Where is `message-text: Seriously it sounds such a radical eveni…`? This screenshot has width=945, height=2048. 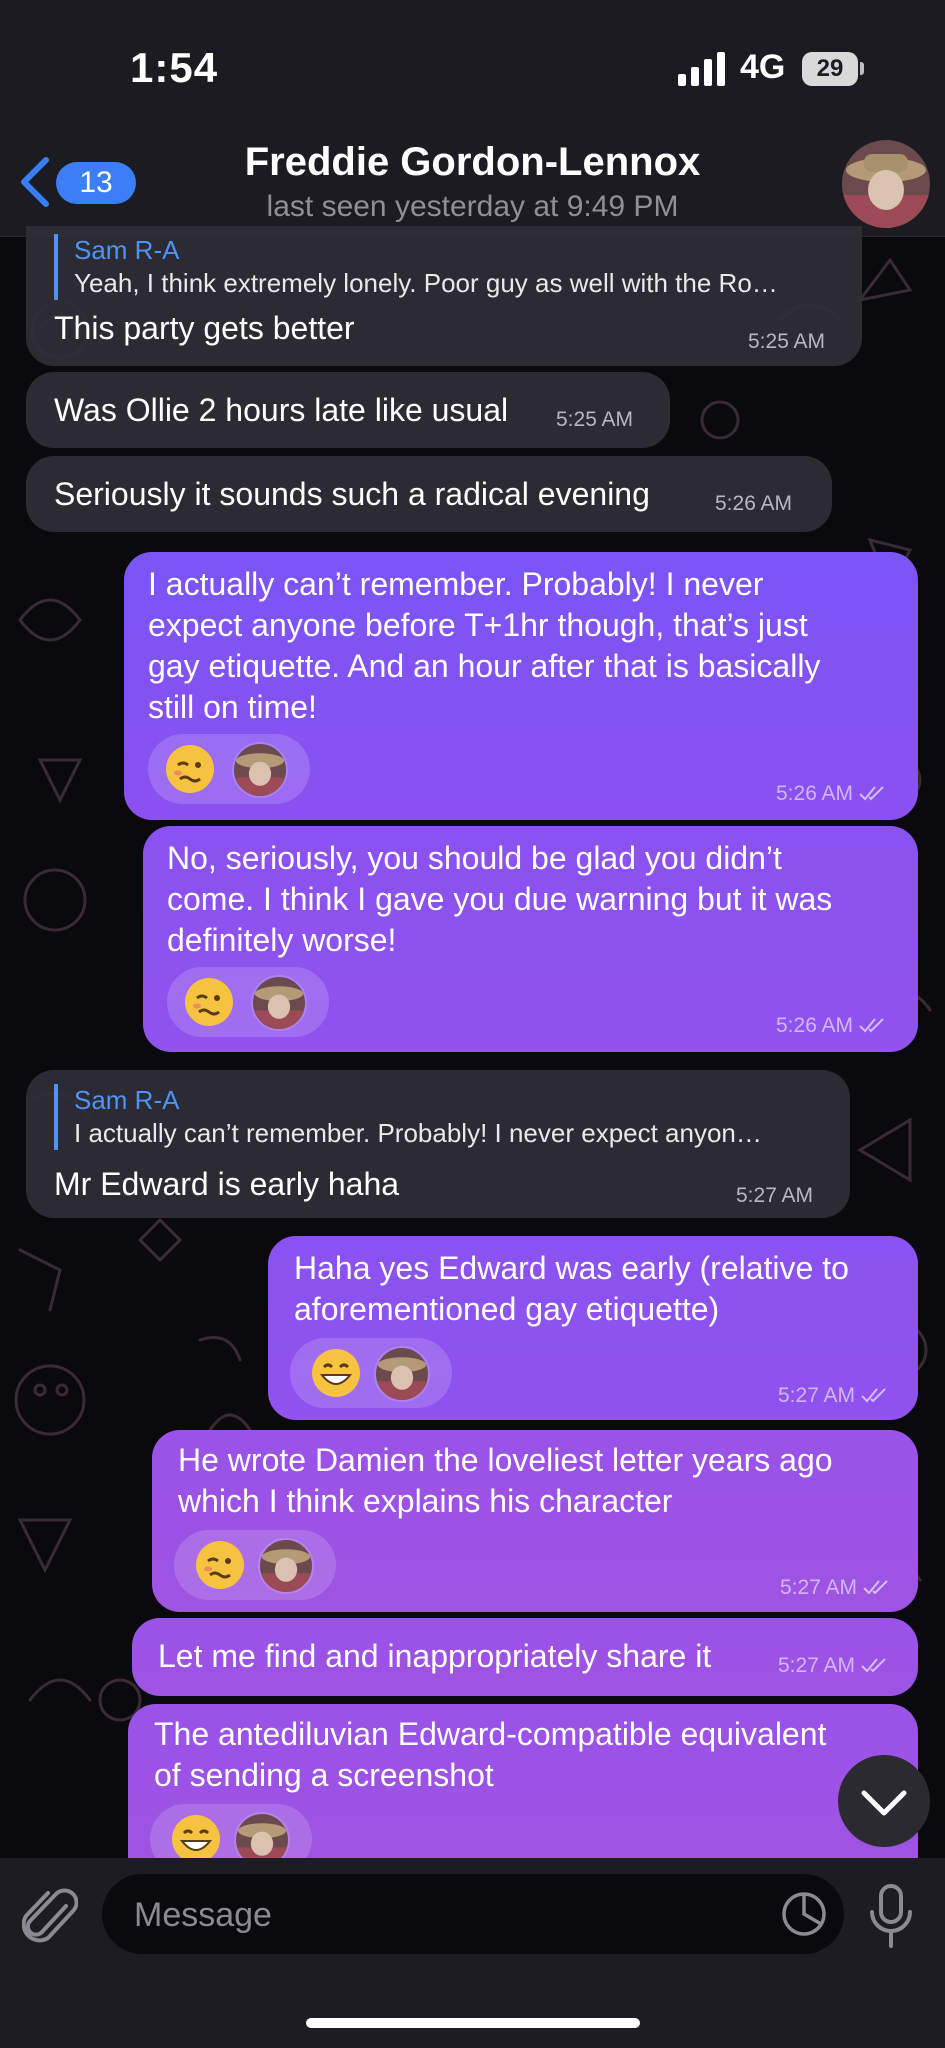 message-text: Seriously it sounds such a radical eveni… is located at coordinates (352, 494).